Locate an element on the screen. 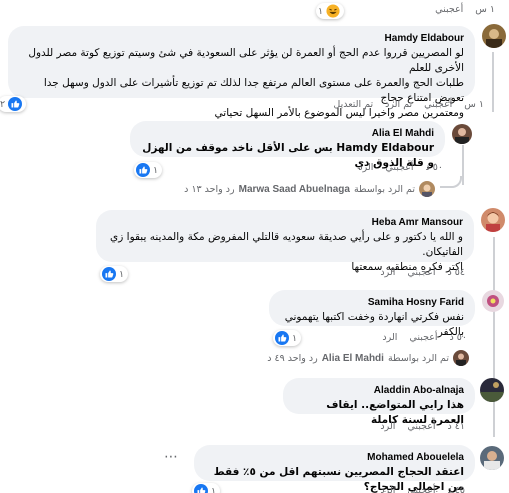 This screenshot has height=493, width=509. comment-author: Mohamed Abouelela is located at coordinates (334, 458).